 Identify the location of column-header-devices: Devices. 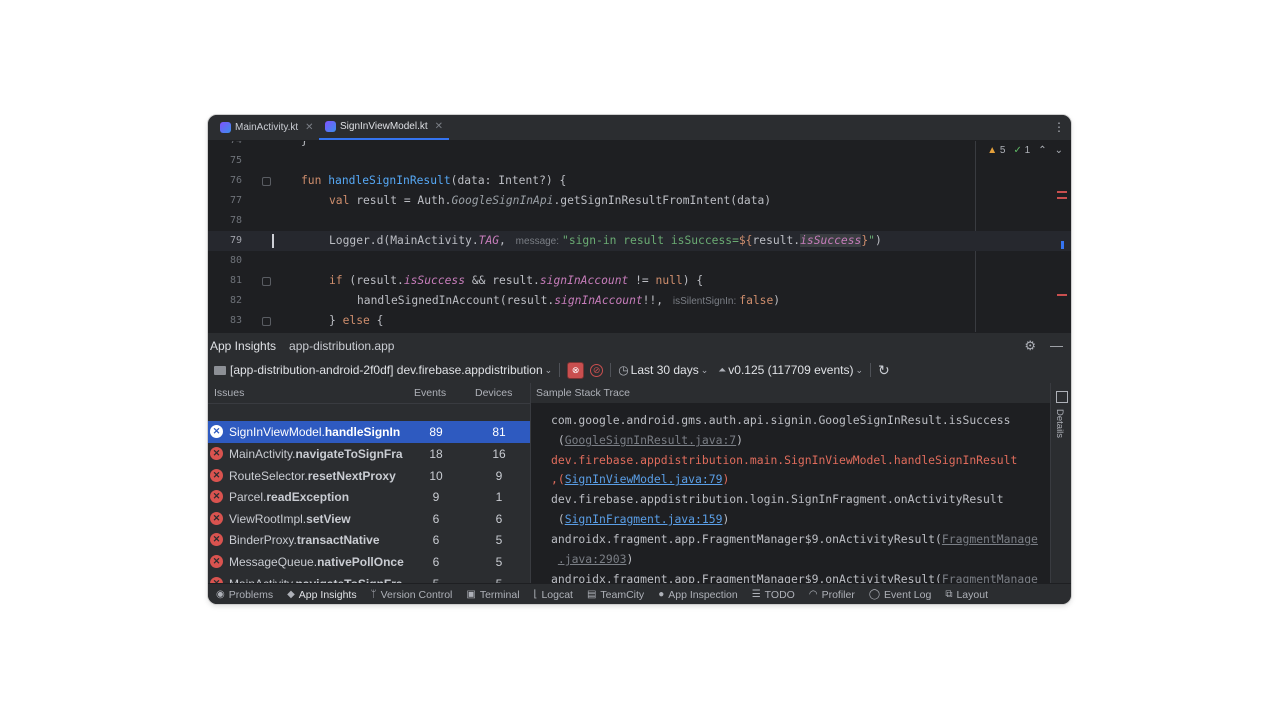
(493, 393).